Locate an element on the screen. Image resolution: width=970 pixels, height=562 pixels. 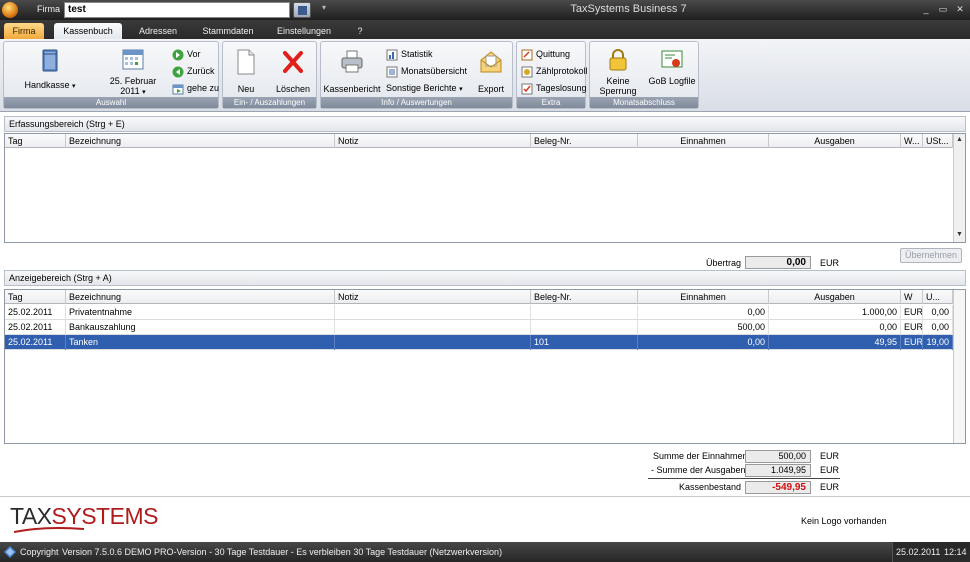
kasse-select-button: Handkasse ▾ is located at coordinates (50, 70).